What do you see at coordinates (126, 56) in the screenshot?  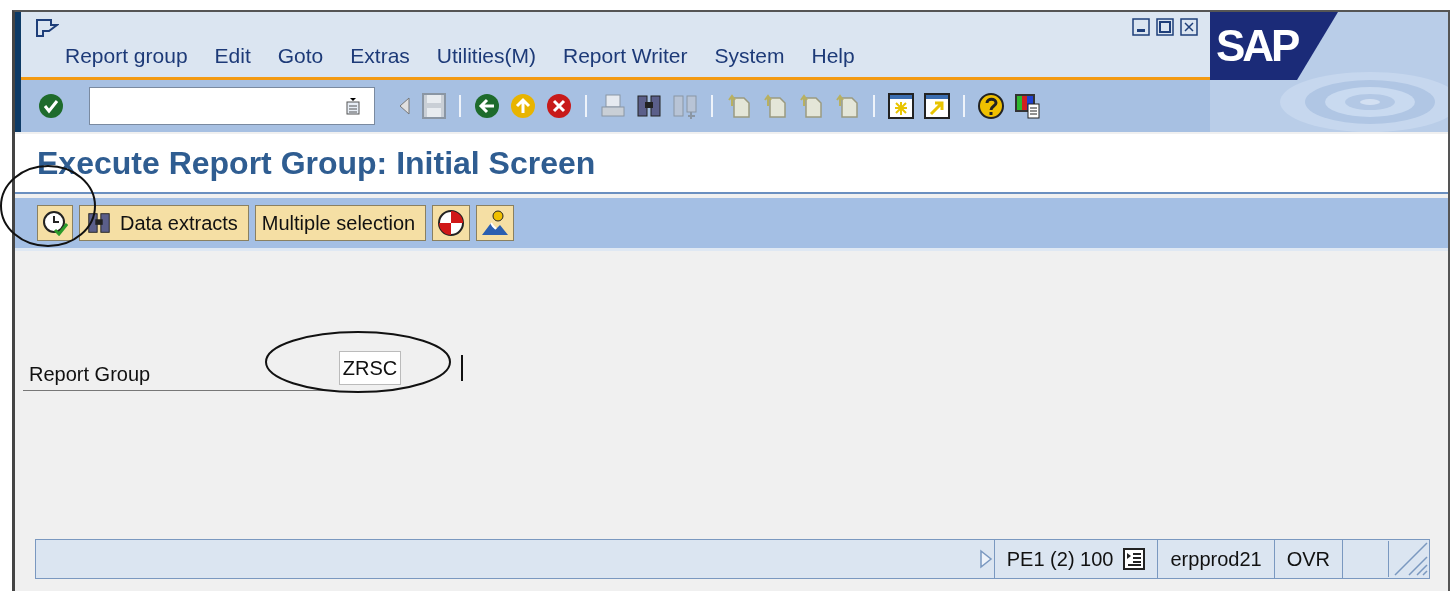 I see `menu-item: Report group` at bounding box center [126, 56].